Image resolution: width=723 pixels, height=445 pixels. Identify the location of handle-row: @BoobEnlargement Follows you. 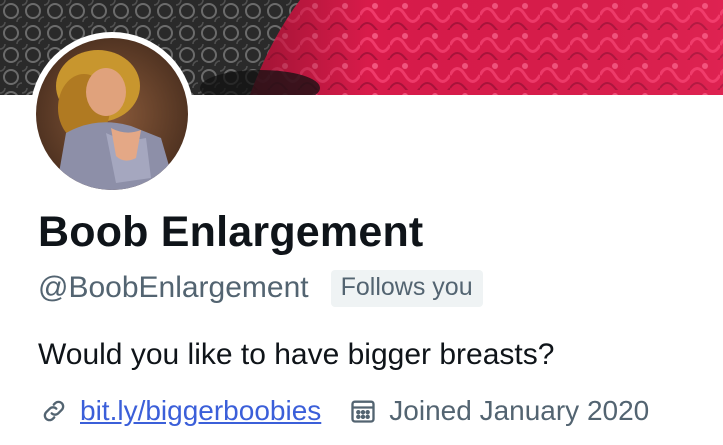
(260, 288).